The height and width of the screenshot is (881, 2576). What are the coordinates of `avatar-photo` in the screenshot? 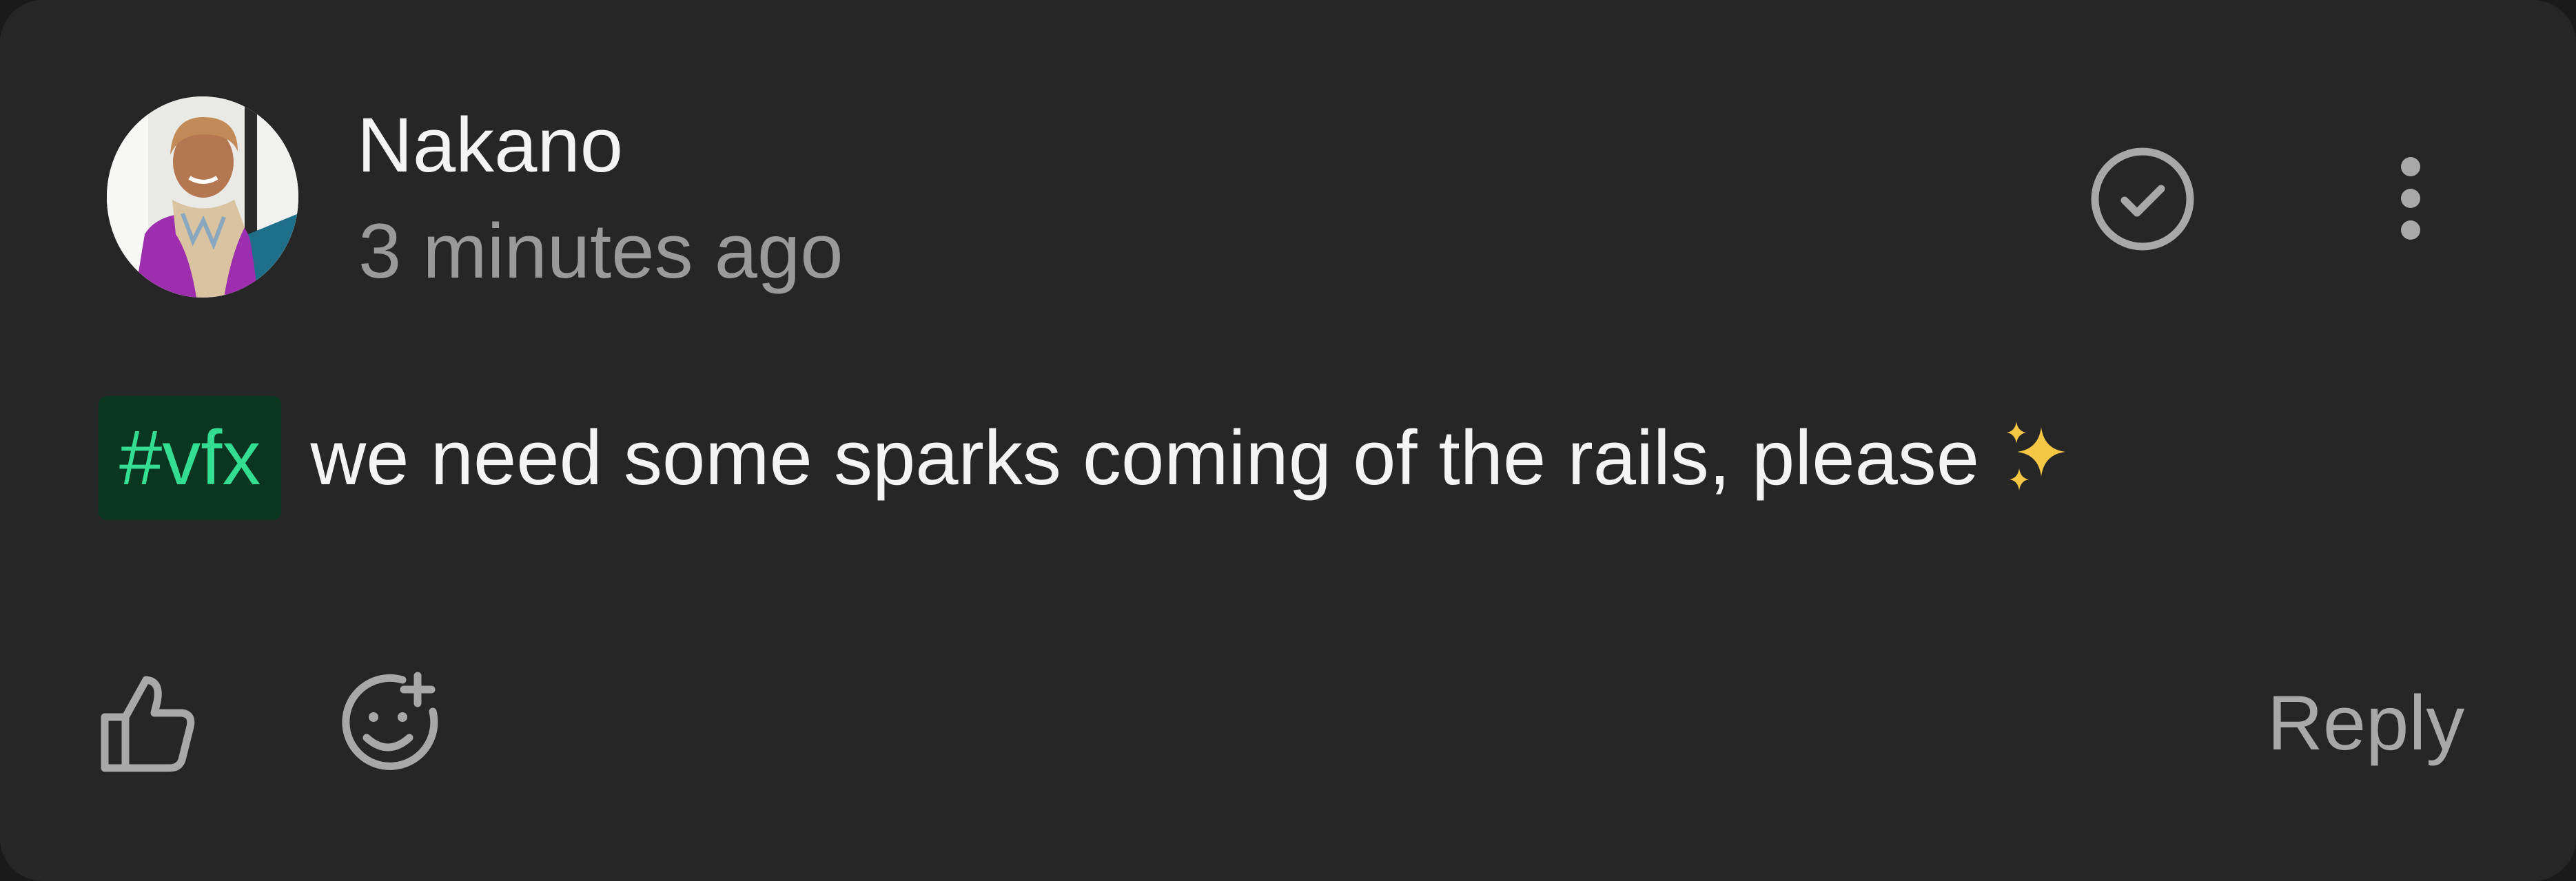 It's located at (202, 197).